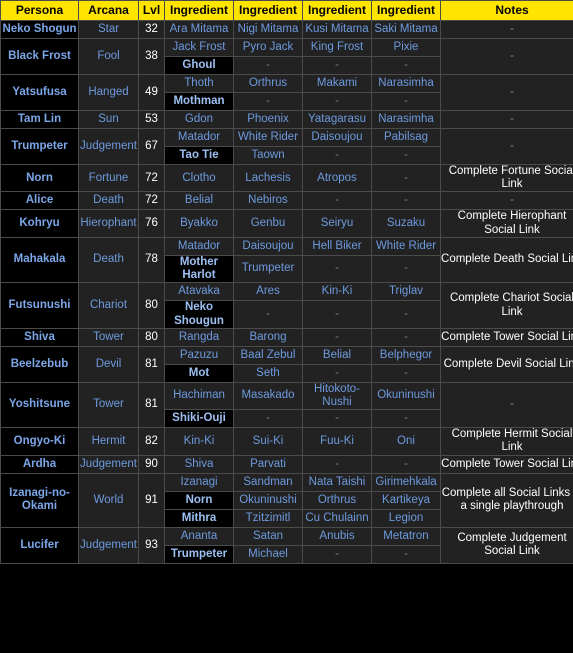 The height and width of the screenshot is (653, 573). I want to click on ingredient-cell: Pixie, so click(406, 47).